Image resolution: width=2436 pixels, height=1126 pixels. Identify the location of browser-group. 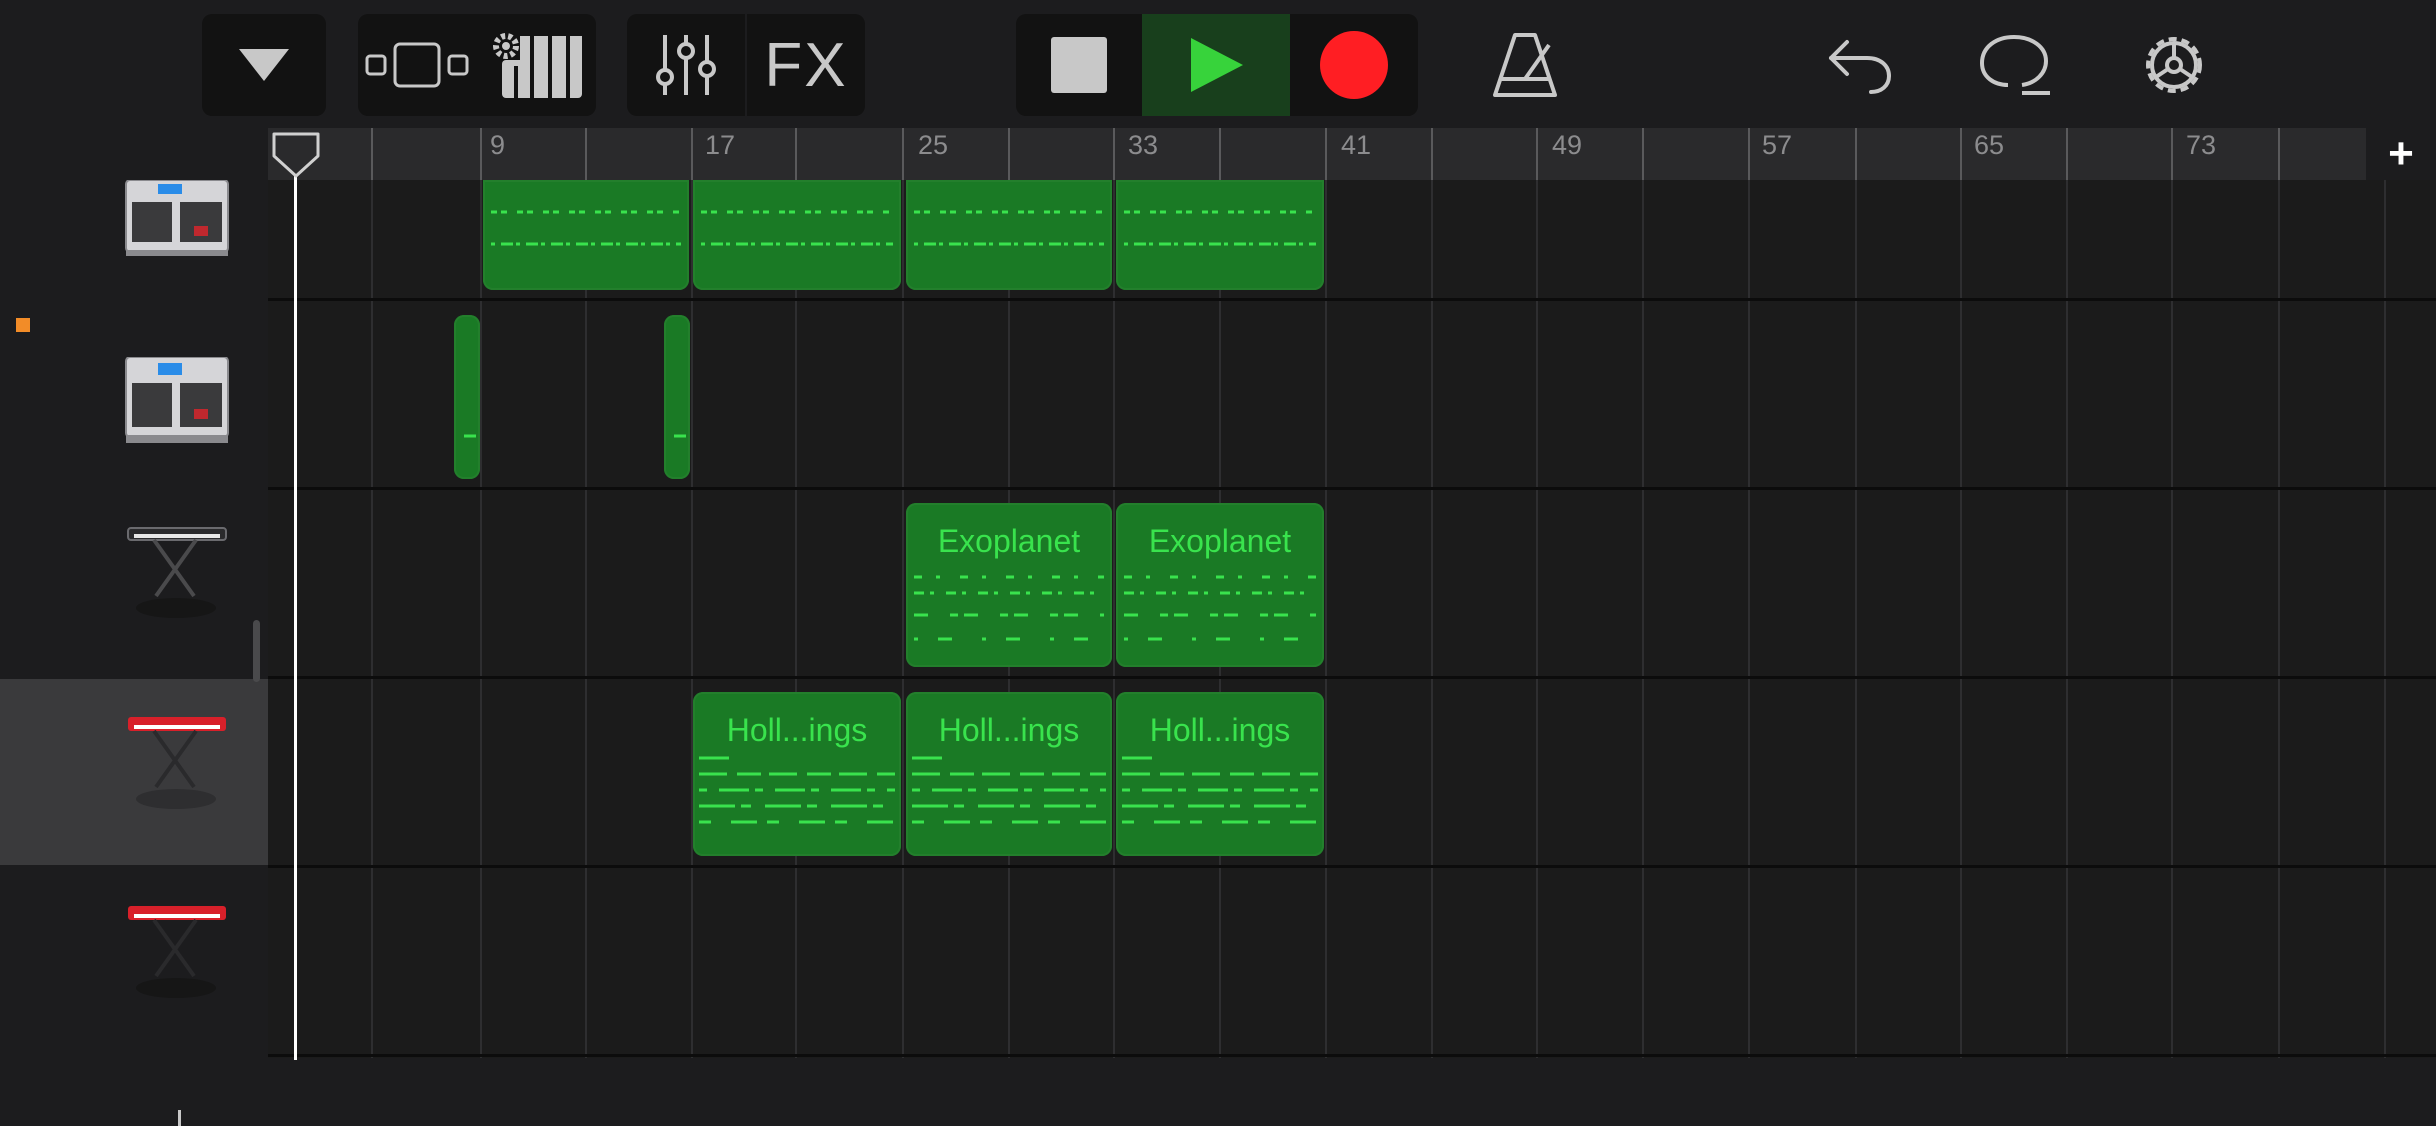
(264, 65).